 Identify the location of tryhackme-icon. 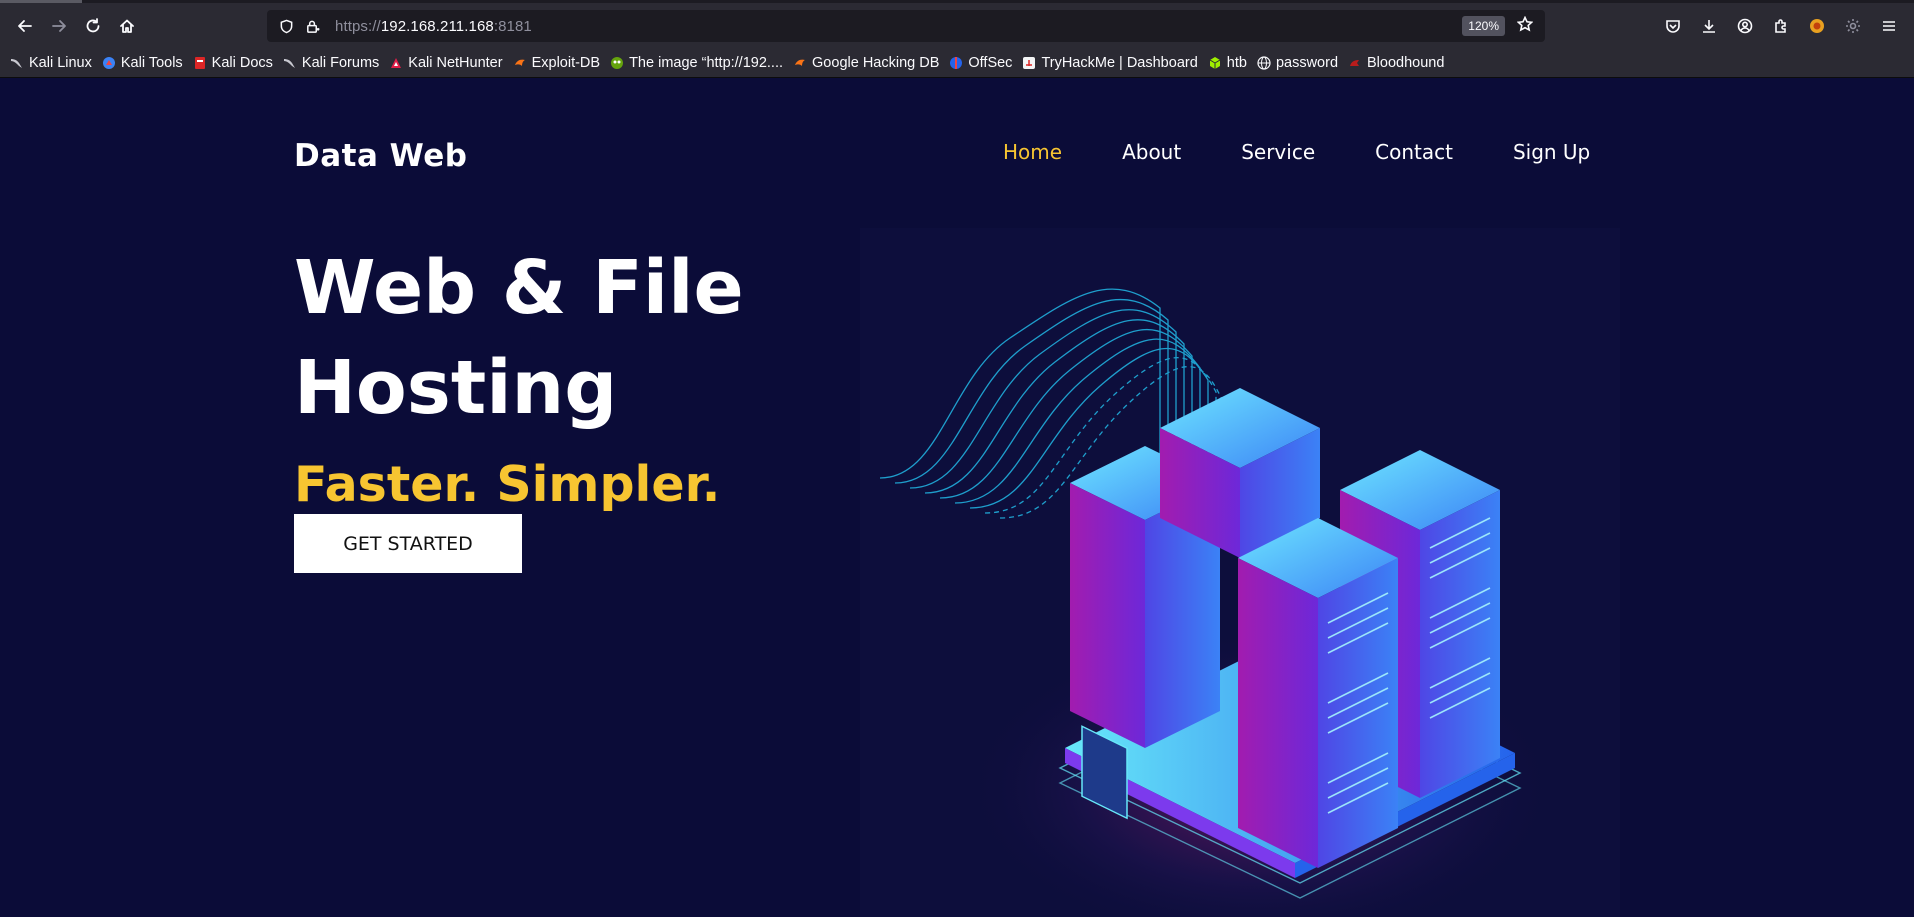
(1029, 63).